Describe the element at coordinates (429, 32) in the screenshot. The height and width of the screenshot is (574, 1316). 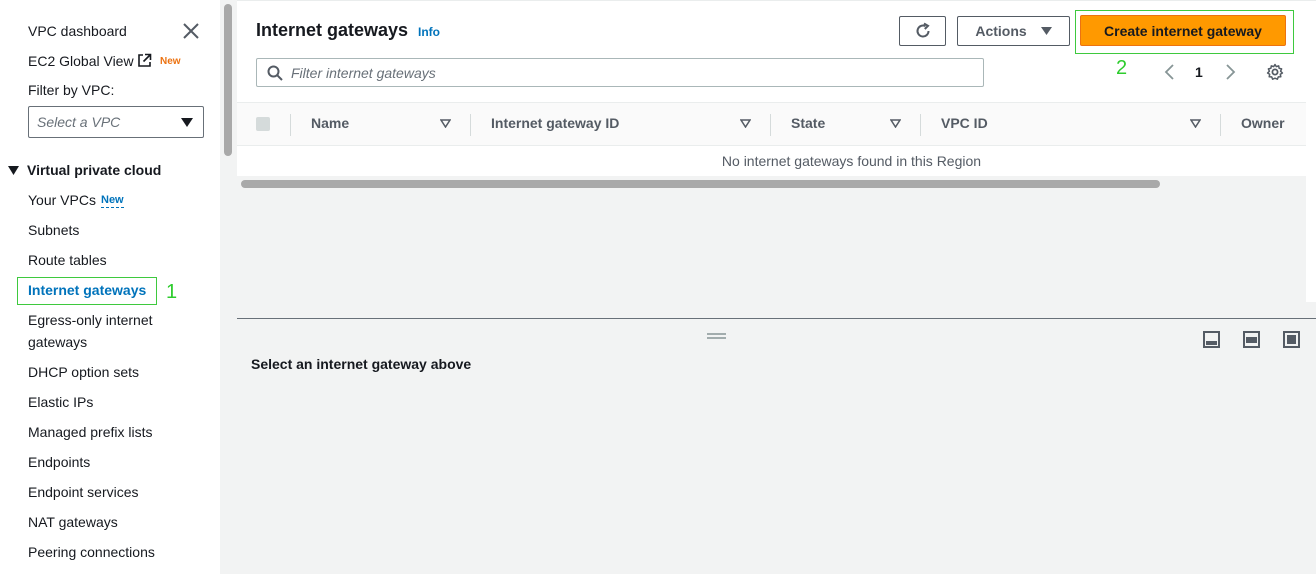
I see `info-link: Info` at that location.